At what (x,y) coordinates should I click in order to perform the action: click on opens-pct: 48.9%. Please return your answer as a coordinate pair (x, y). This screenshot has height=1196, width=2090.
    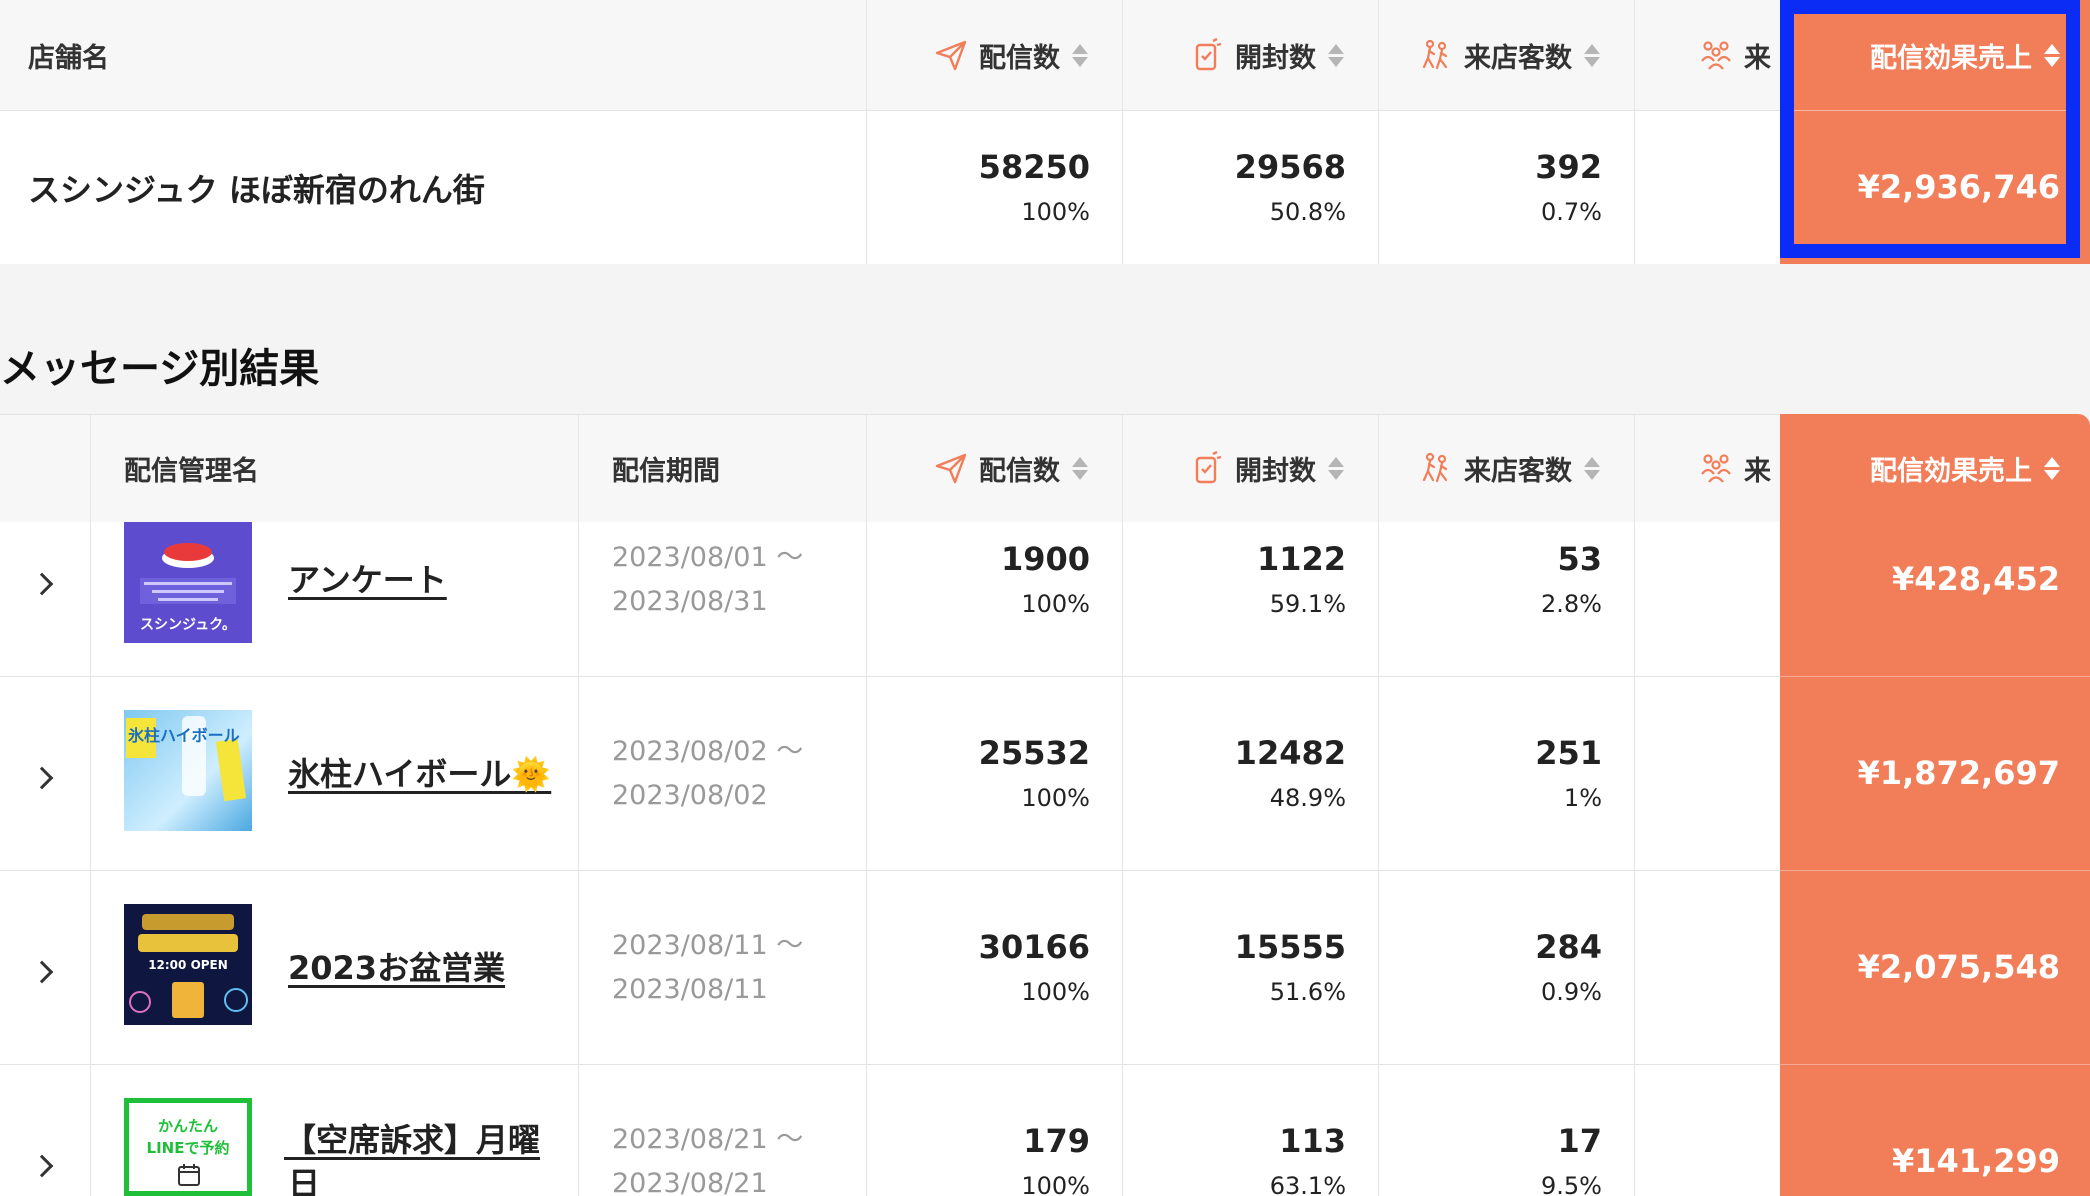
    Looking at the image, I should click on (1307, 798).